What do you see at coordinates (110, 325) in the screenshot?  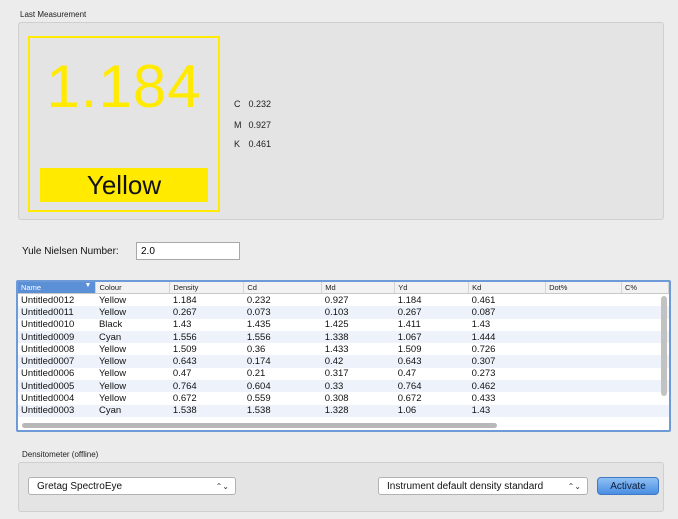 I see `table-cell: Black` at bounding box center [110, 325].